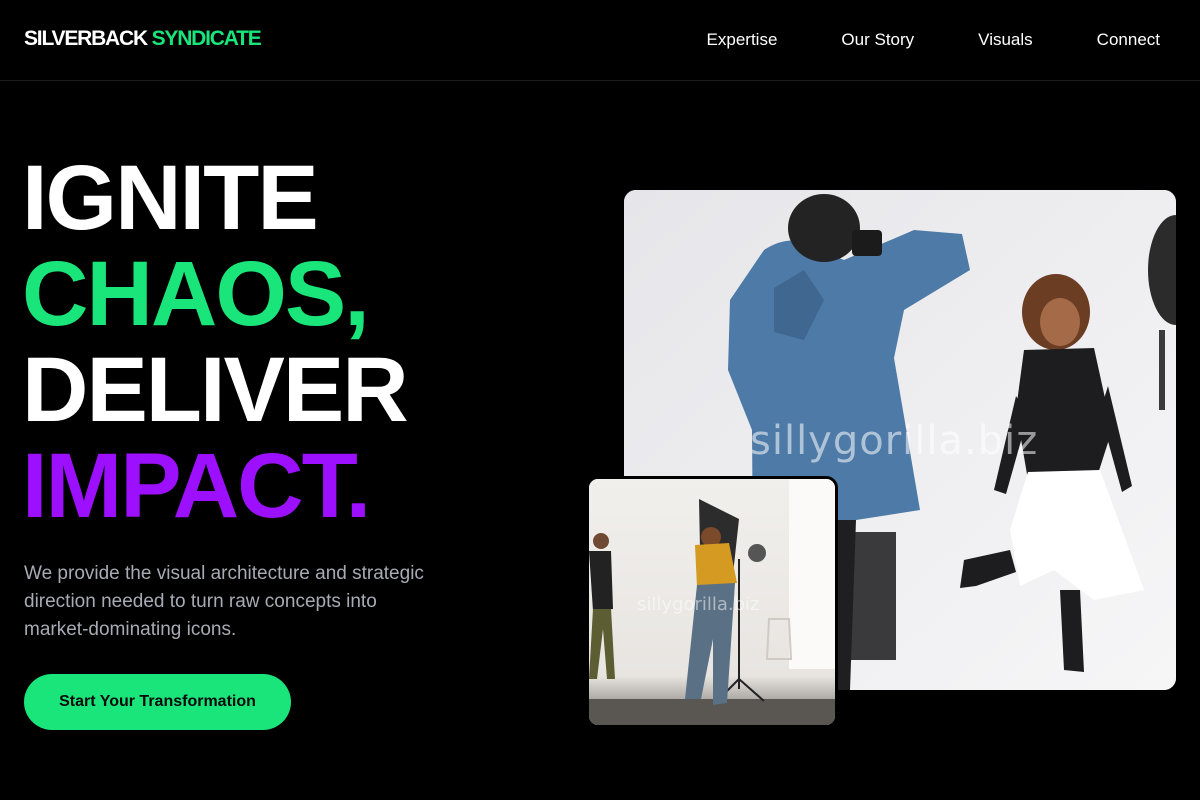 The width and height of the screenshot is (1200, 800). Describe the element at coordinates (196, 294) in the screenshot. I see `headline-line-2: CHAOS,` at that location.